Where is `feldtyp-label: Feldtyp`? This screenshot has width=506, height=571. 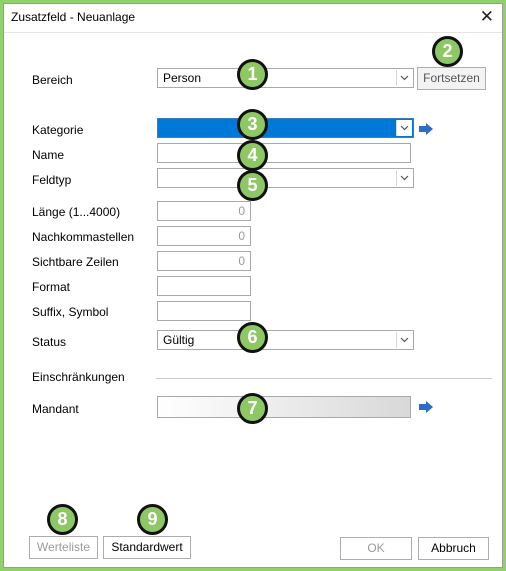 feldtyp-label: Feldtyp is located at coordinates (52, 180).